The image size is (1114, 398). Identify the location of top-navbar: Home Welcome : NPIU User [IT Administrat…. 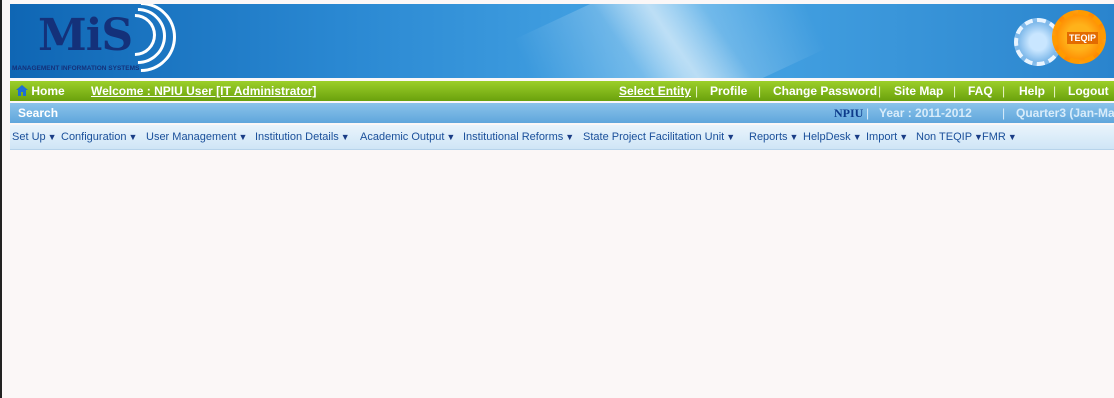
(562, 91).